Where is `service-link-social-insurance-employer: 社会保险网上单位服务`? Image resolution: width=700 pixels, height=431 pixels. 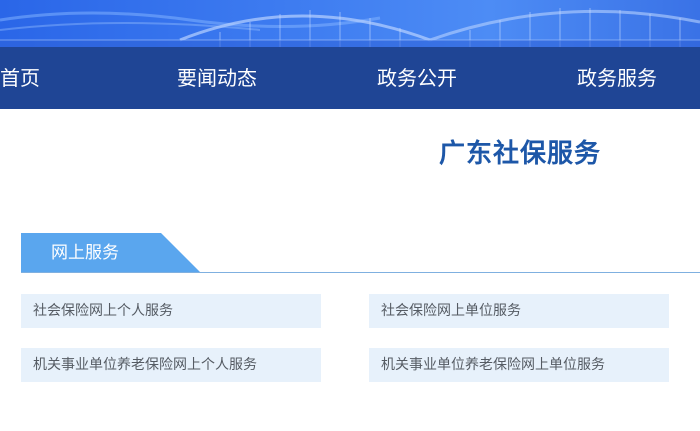
service-link-social-insurance-employer: 社会保险网上单位服务 is located at coordinates (519, 311).